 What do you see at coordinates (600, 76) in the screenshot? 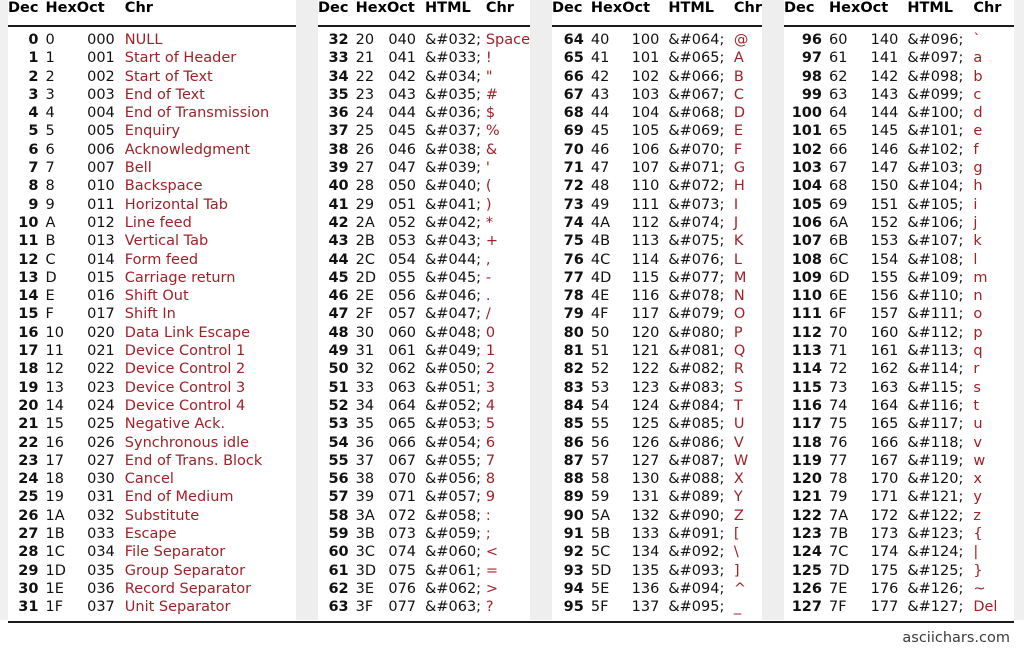
I see `cell-hex: 42` at bounding box center [600, 76].